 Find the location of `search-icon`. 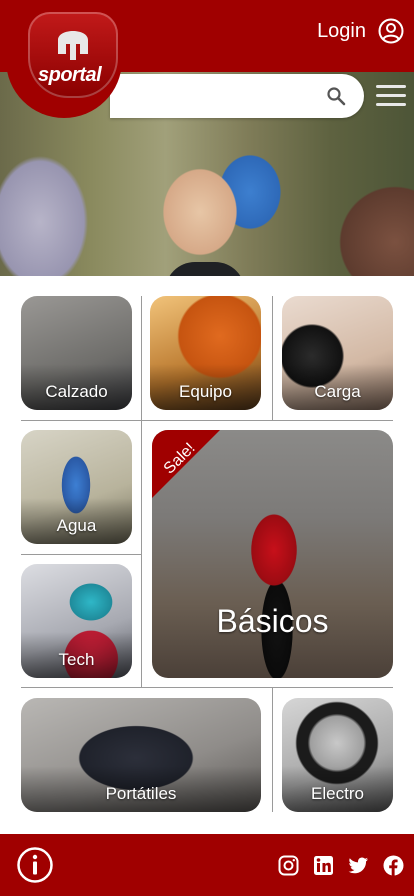

search-icon is located at coordinates (336, 96).